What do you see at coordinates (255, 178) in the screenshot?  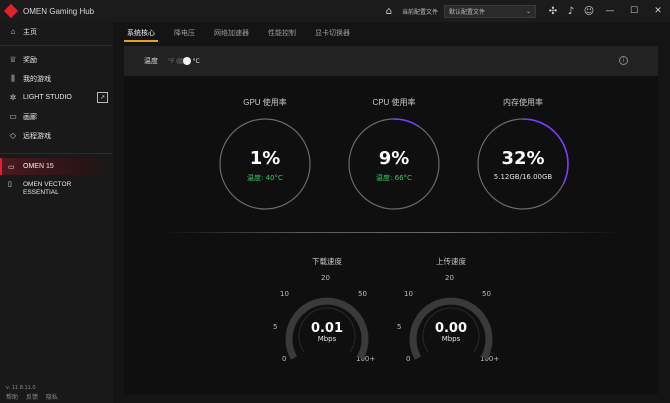 I see `gpu-temp-label: 温度:` at bounding box center [255, 178].